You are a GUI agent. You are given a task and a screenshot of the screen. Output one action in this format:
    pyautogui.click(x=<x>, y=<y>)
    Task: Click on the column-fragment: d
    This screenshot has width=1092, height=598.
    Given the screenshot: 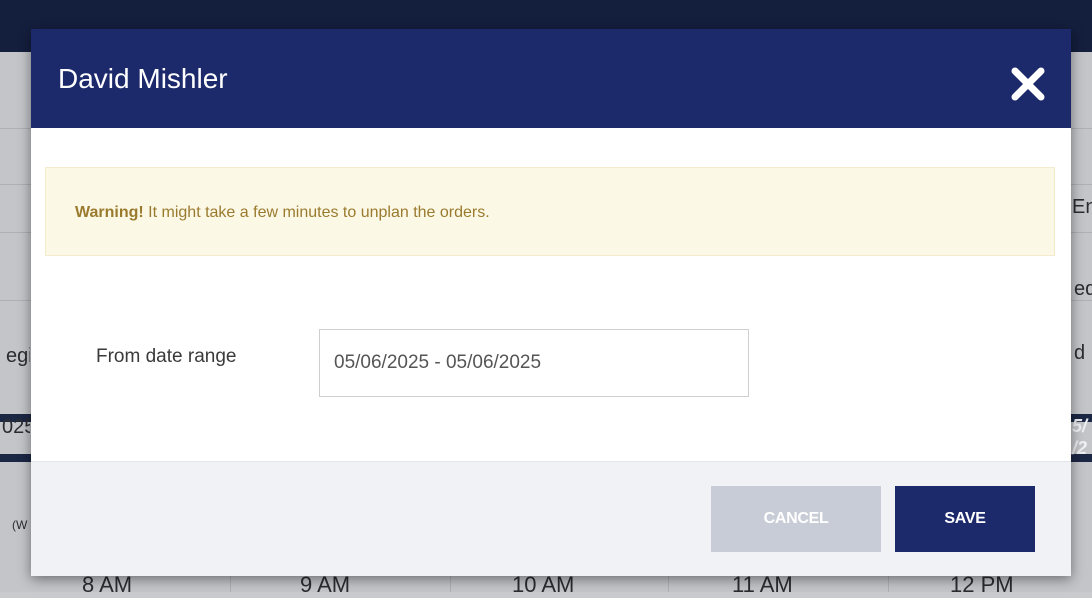 What is the action you would take?
    pyautogui.click(x=1080, y=353)
    